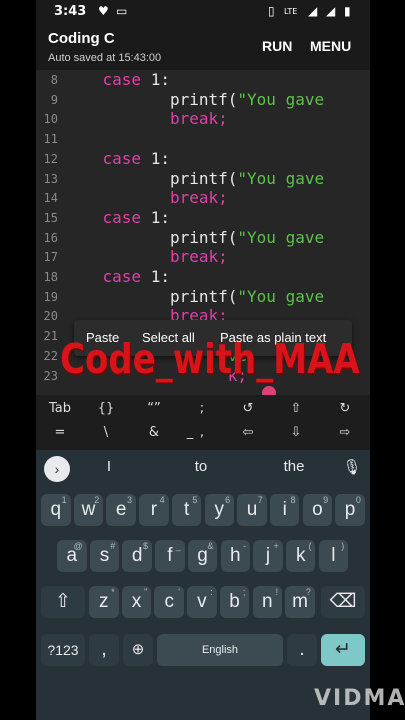 This screenshot has width=405, height=720. What do you see at coordinates (129, 500) in the screenshot?
I see `key-hint: 3` at bounding box center [129, 500].